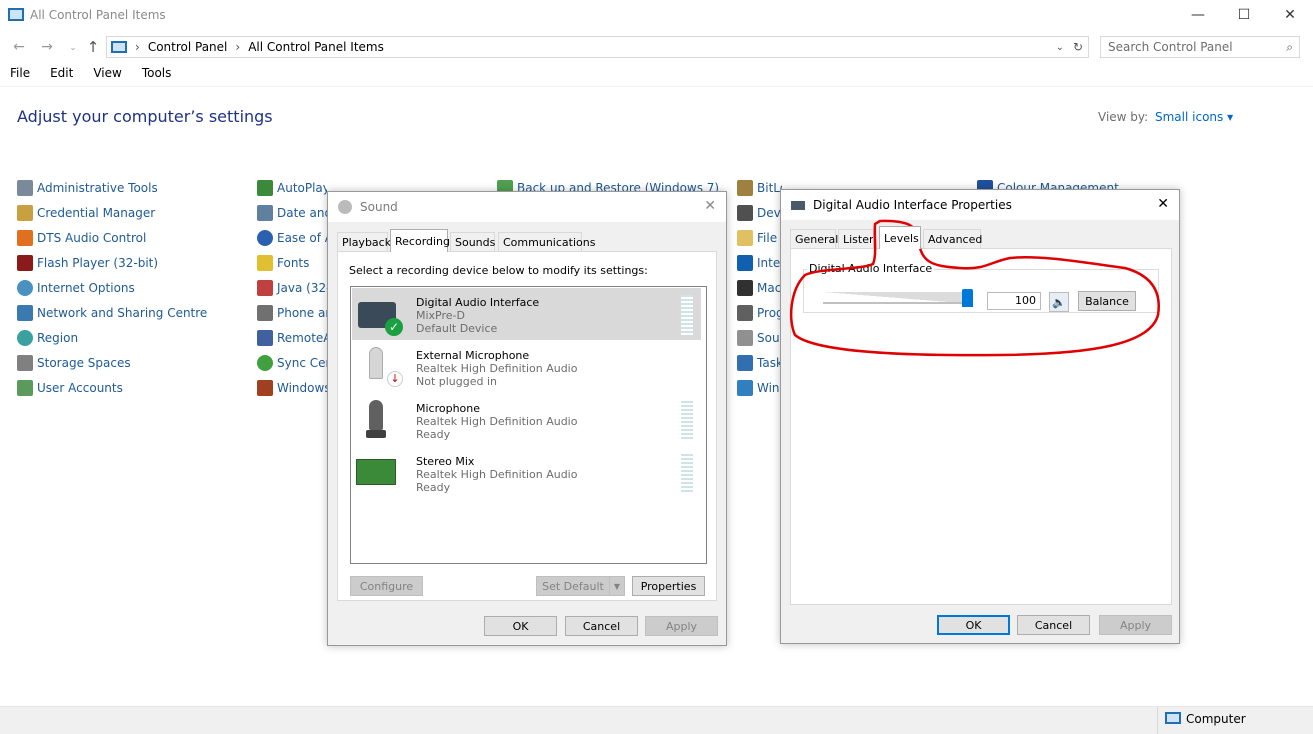 This screenshot has width=1313, height=734. I want to click on address-dropdown-icon: ⌄, so click(1060, 47).